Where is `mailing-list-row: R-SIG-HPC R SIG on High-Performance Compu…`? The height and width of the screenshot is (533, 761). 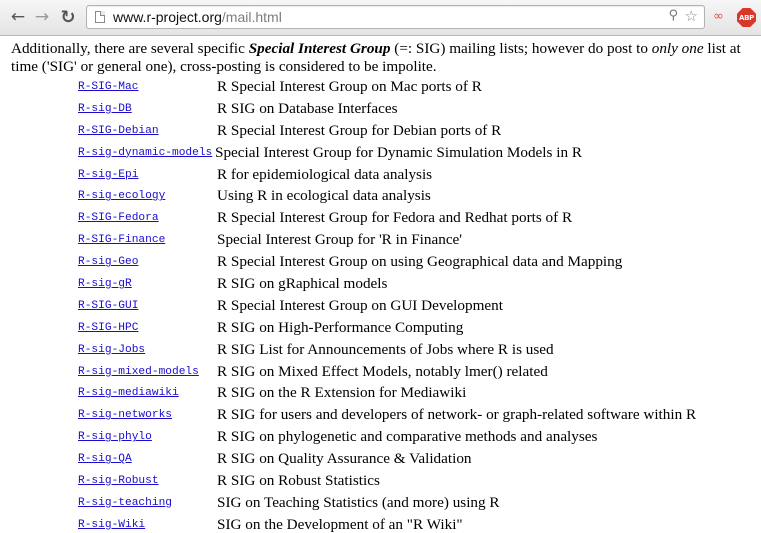
mailing-list-row: R-SIG-HPC R SIG on High-Performance Compu… is located at coordinates (380, 330).